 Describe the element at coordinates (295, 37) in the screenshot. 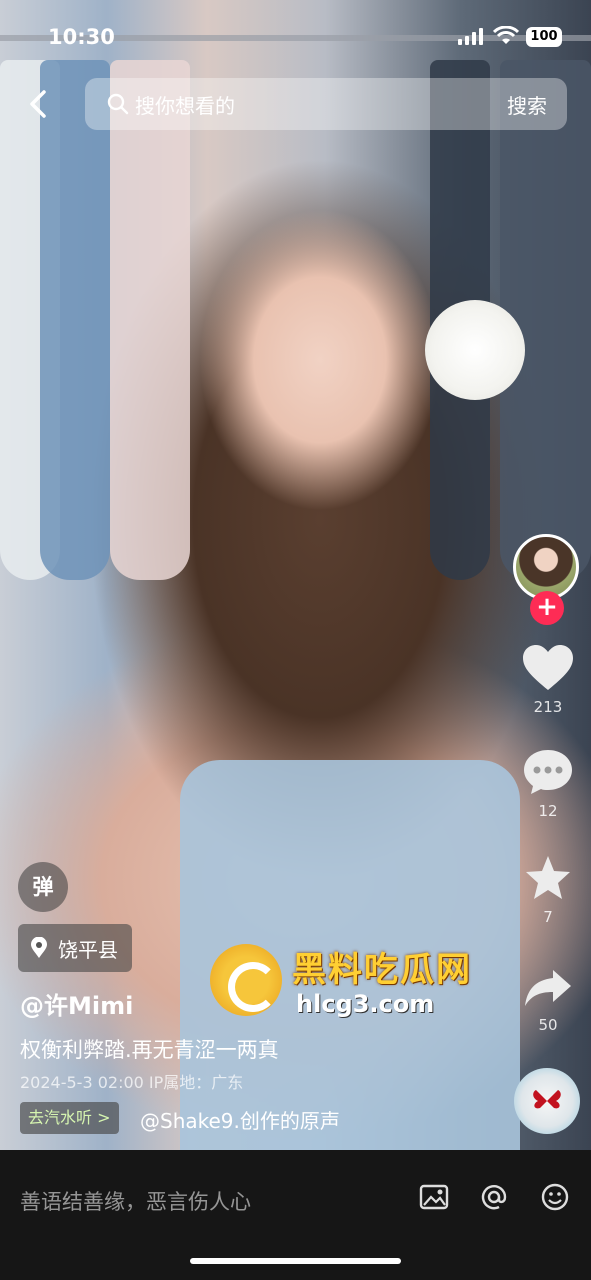

I see `status-bar: 10:30 100` at that location.